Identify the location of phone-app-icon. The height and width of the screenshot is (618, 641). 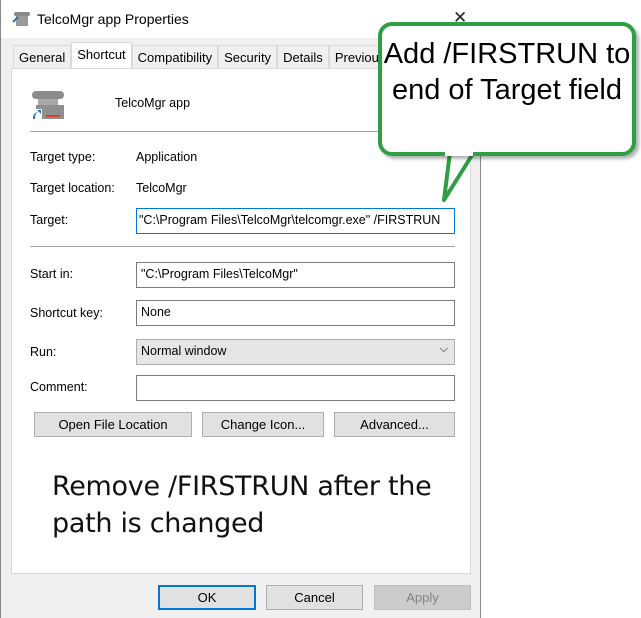
(21, 19).